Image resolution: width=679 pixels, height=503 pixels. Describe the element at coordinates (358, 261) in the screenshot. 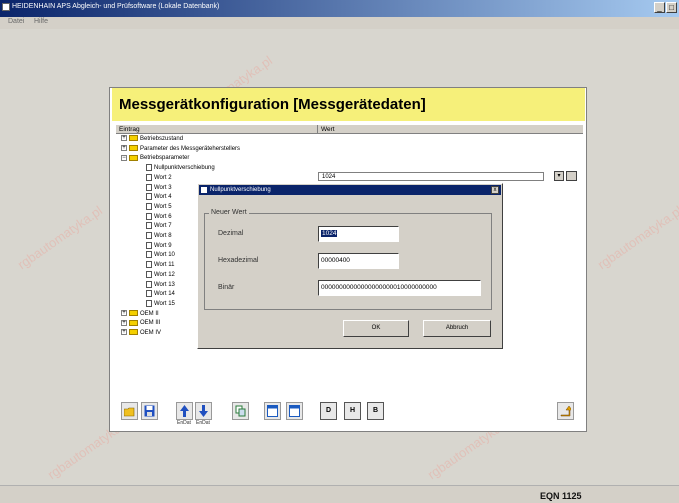

I see `hexadezimal-input: 00000400` at that location.